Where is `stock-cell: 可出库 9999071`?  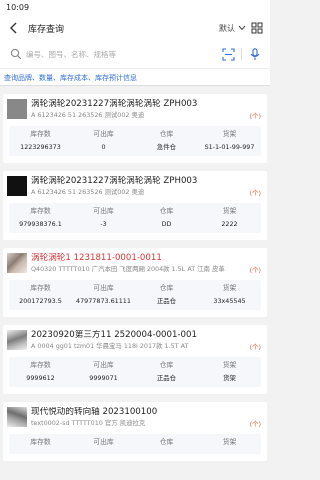 stock-cell: 可出库 9999071 is located at coordinates (103, 371).